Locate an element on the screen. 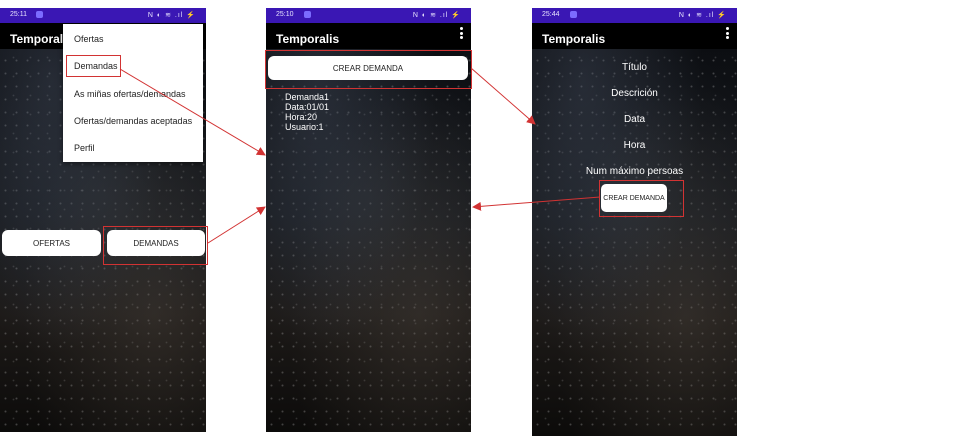  arrow-button-to-screen2 is located at coordinates (236, 225).